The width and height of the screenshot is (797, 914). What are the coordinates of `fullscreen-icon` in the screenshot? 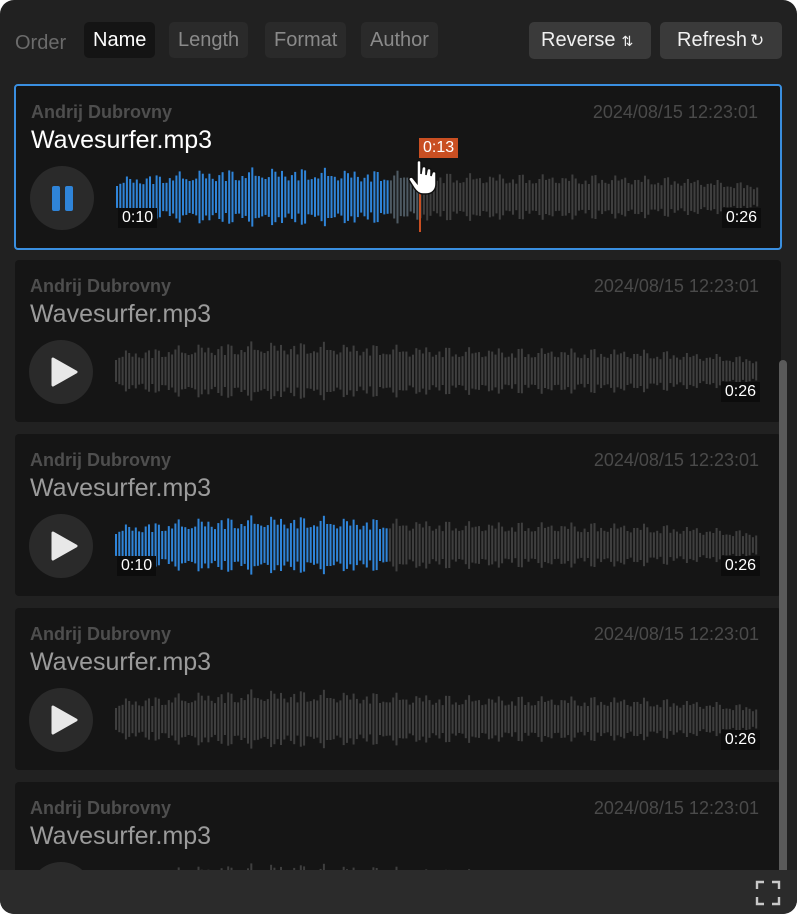 It's located at (768, 893).